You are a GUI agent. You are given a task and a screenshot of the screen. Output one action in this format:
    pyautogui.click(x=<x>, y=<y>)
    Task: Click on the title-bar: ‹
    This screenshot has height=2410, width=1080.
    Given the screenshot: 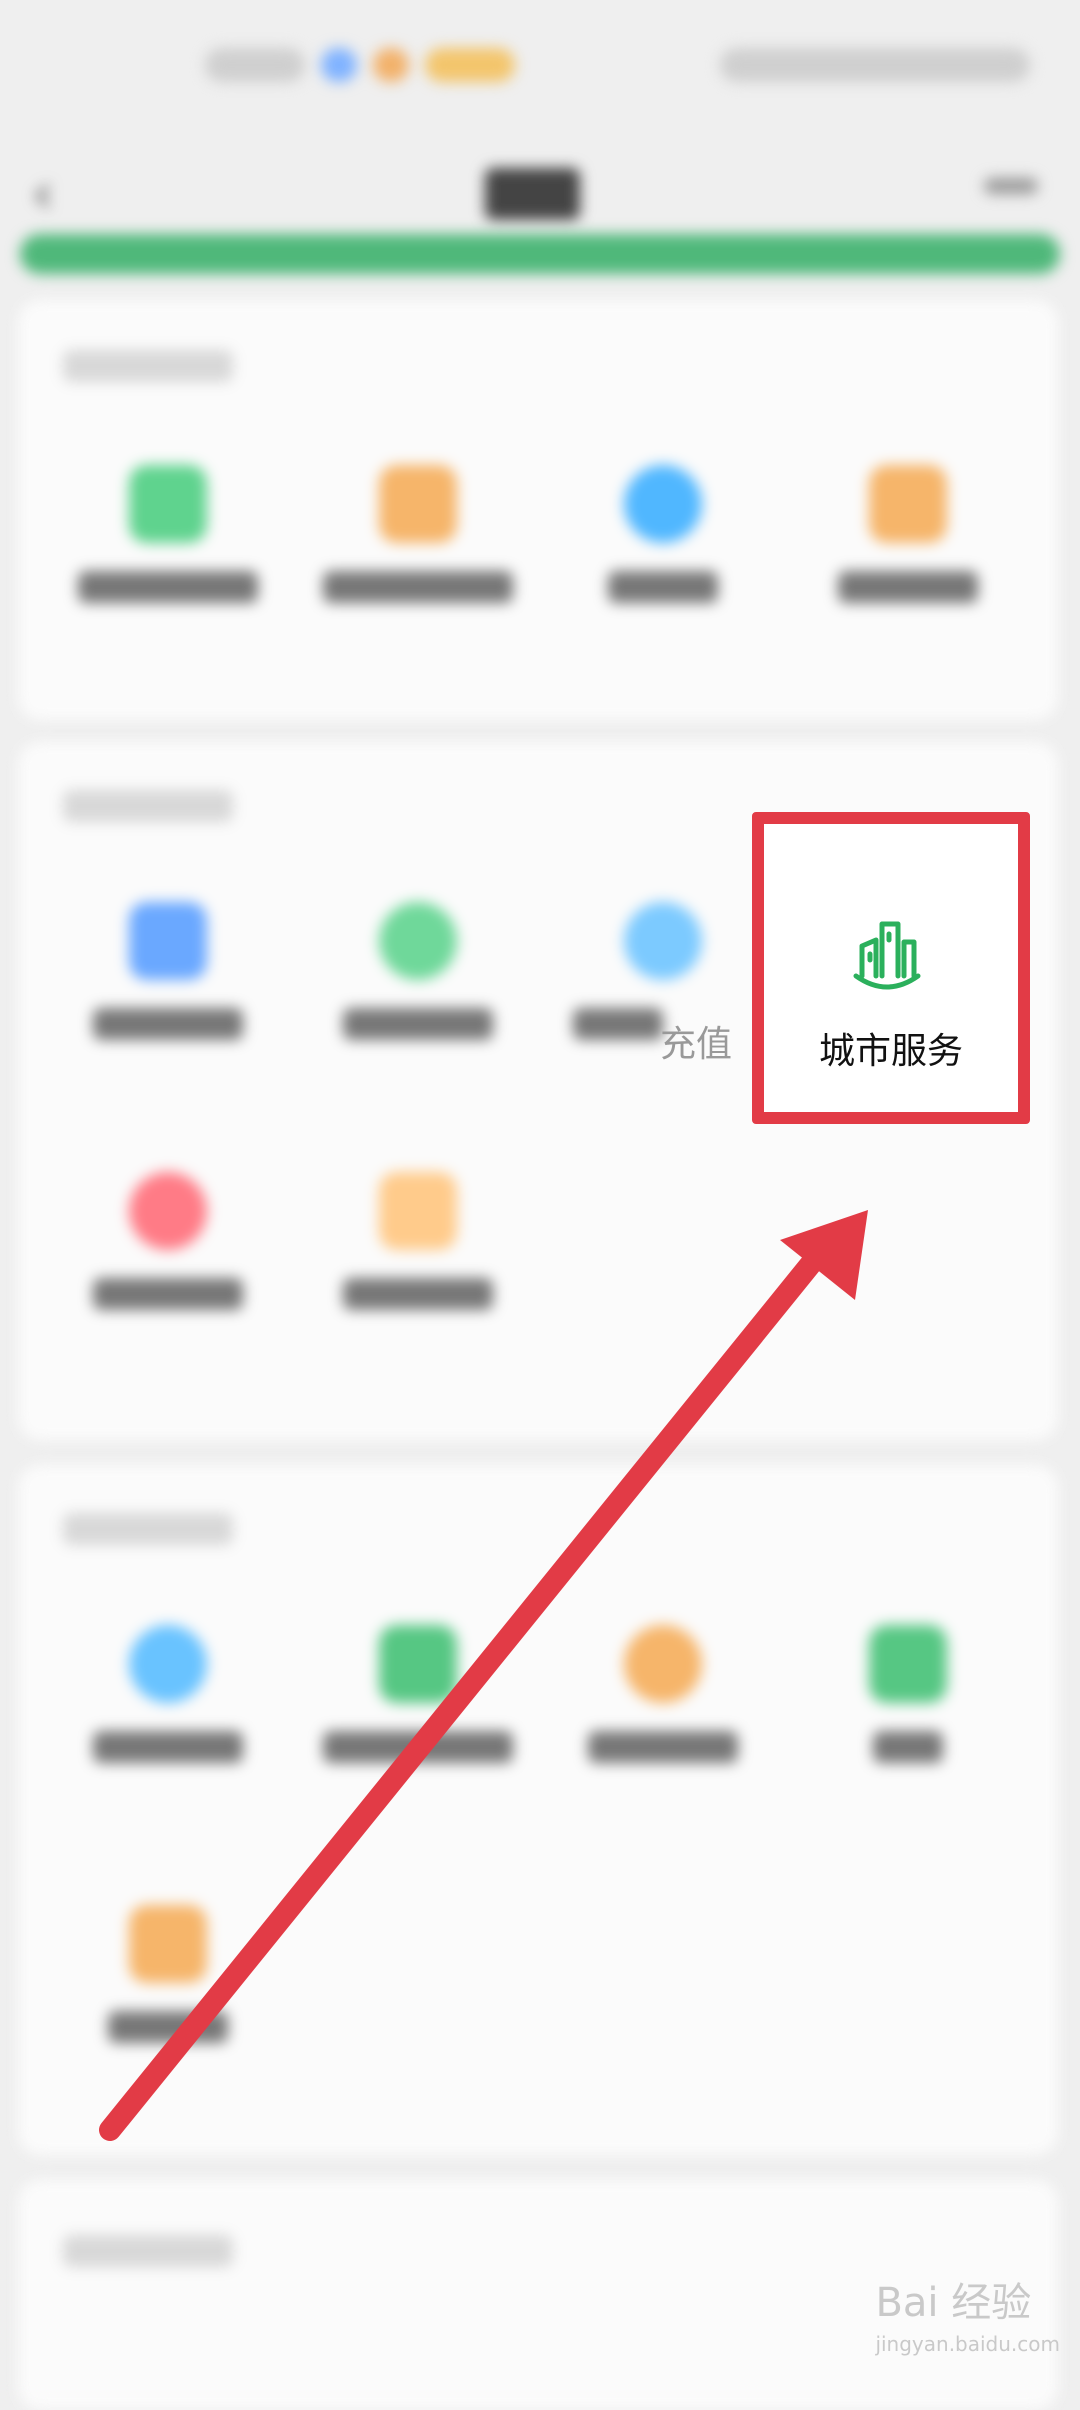 What is the action you would take?
    pyautogui.click(x=540, y=190)
    